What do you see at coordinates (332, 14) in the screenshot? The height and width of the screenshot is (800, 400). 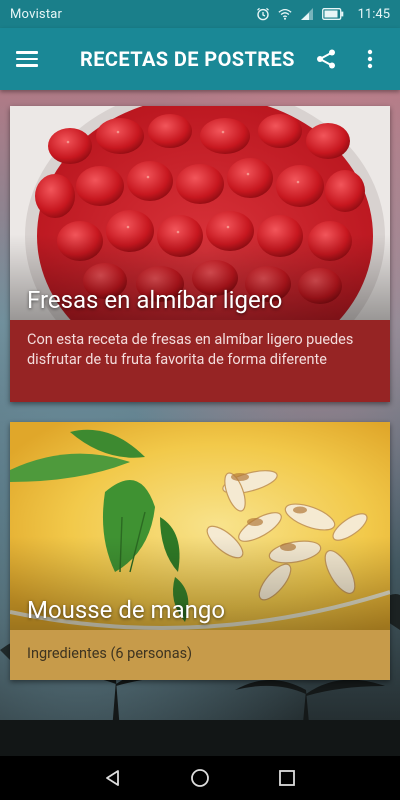 I see `battery-icon` at bounding box center [332, 14].